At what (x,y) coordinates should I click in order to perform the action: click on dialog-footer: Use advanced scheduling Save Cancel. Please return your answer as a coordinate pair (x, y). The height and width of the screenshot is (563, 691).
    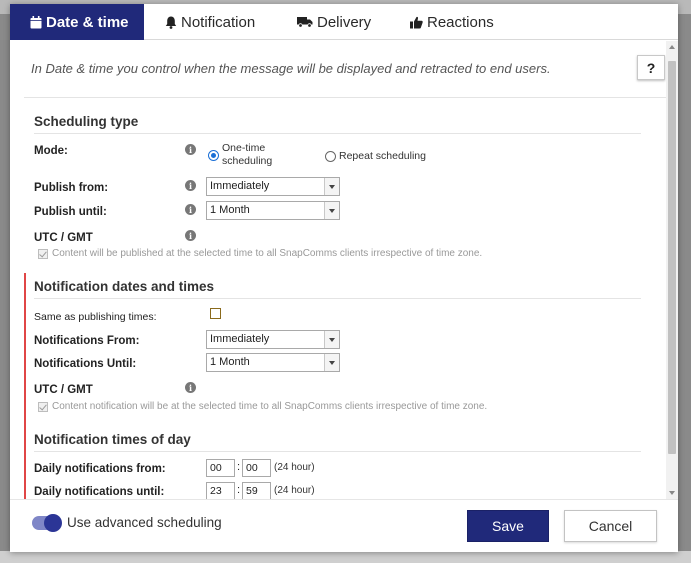
    Looking at the image, I should click on (344, 525).